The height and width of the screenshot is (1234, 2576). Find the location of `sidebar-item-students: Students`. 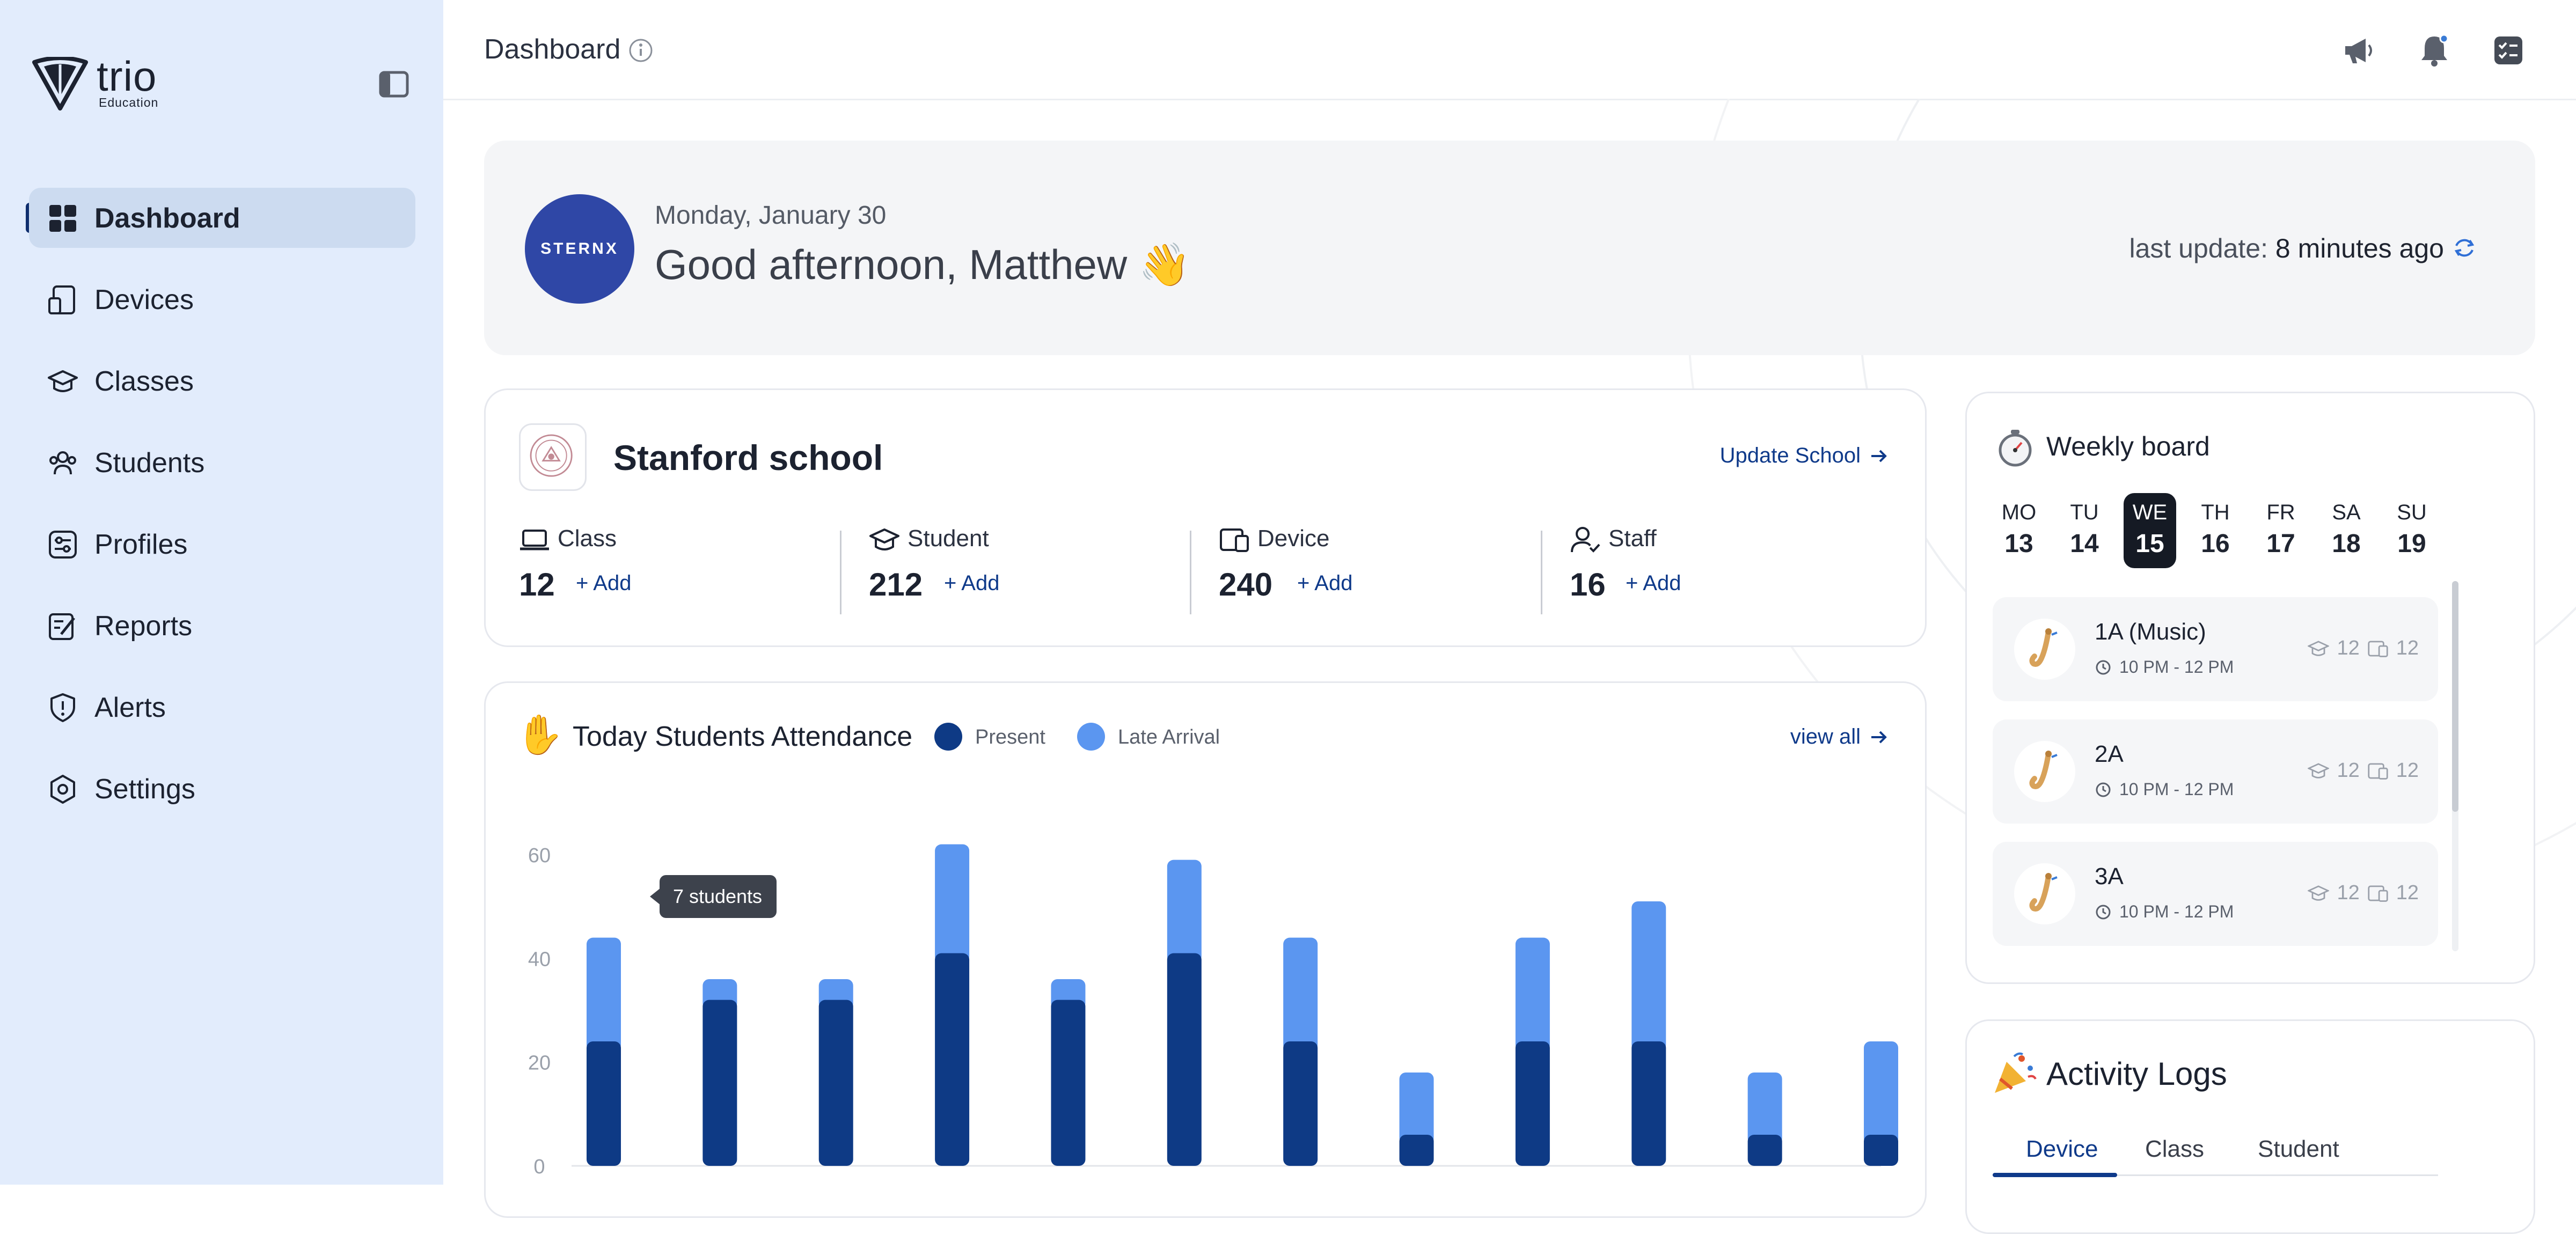

sidebar-item-students: Students is located at coordinates (222, 462).